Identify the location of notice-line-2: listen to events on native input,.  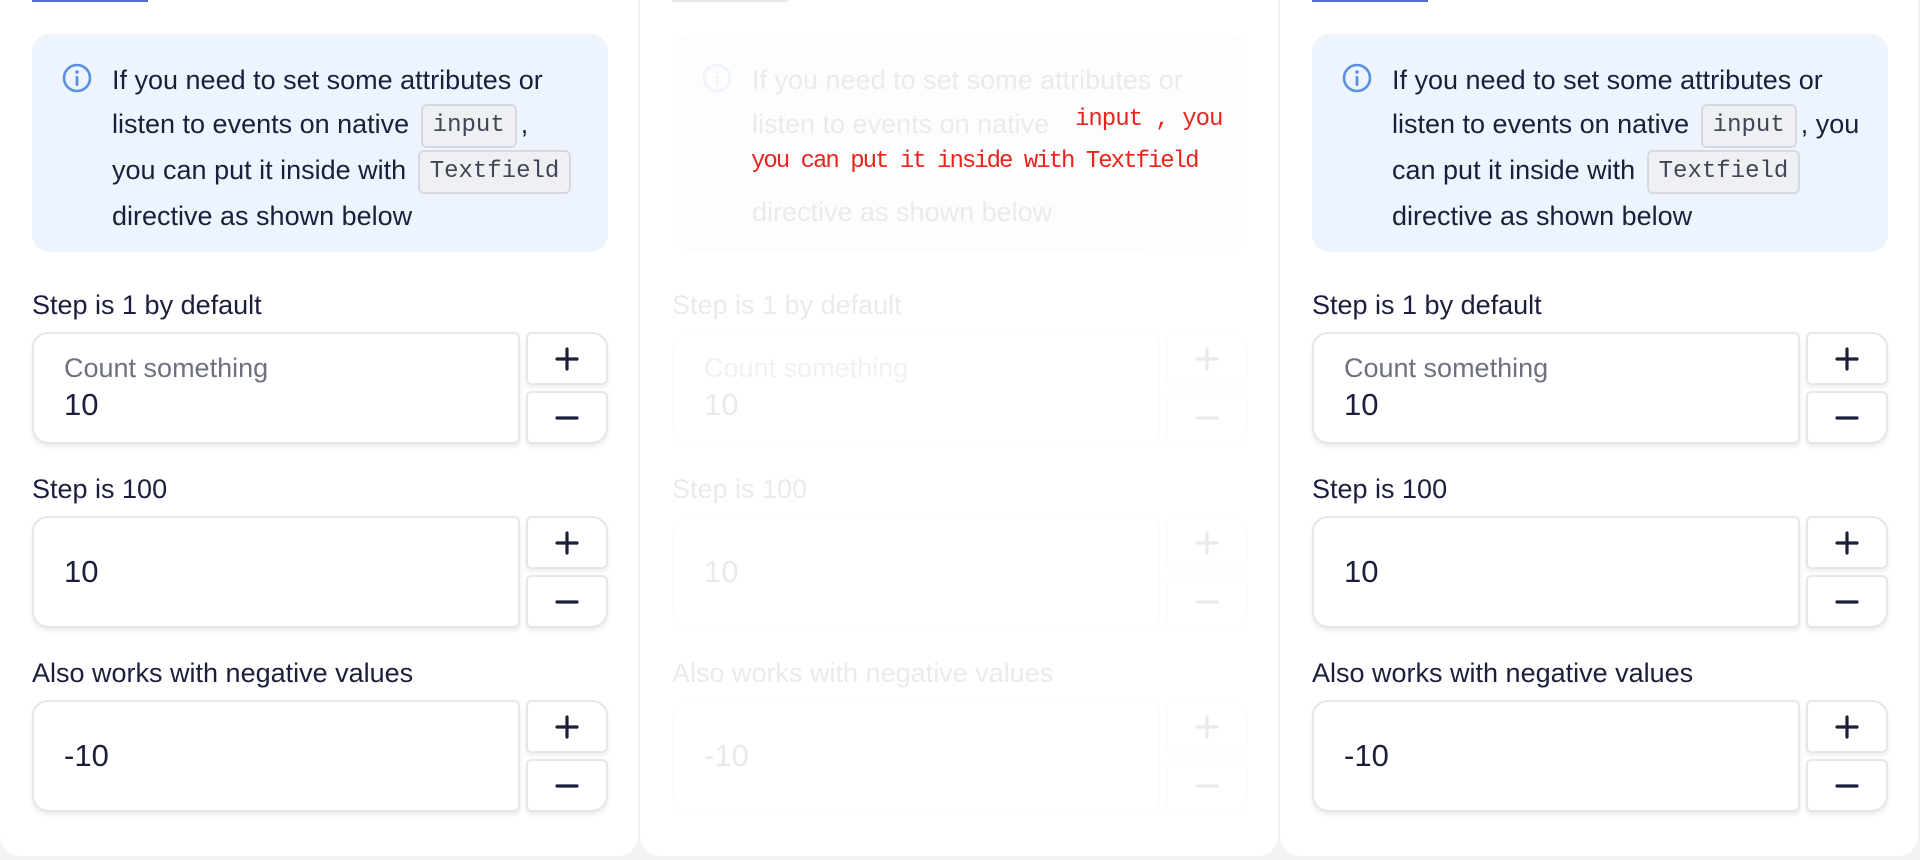
(345, 125).